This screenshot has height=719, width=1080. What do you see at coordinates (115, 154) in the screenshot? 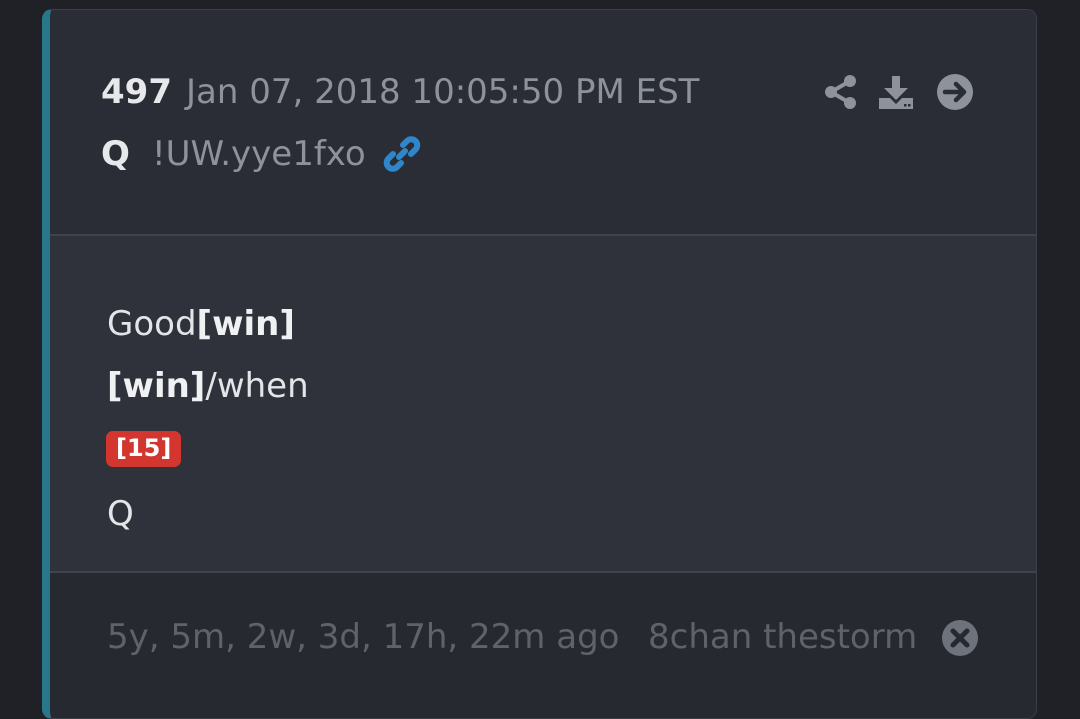
I see `author-name: Q` at bounding box center [115, 154].